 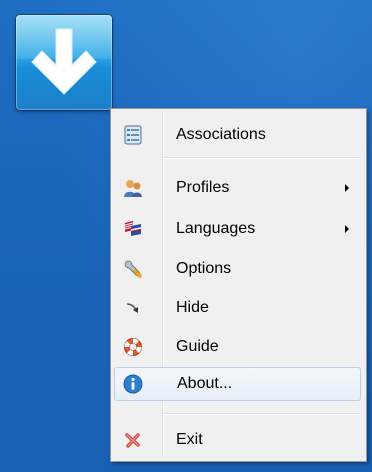 I want to click on menu-item-label: Options, so click(x=204, y=268).